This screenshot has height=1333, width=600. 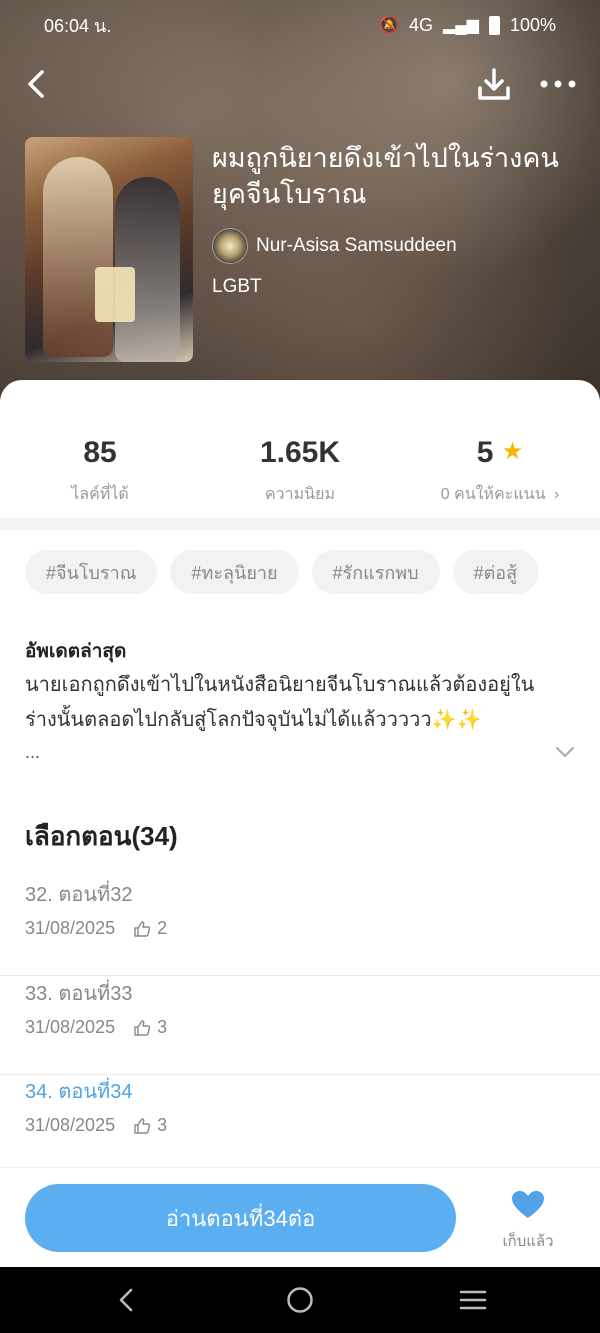 I want to click on author-link: Nur-Asisa Samsuddeen, so click(x=334, y=246).